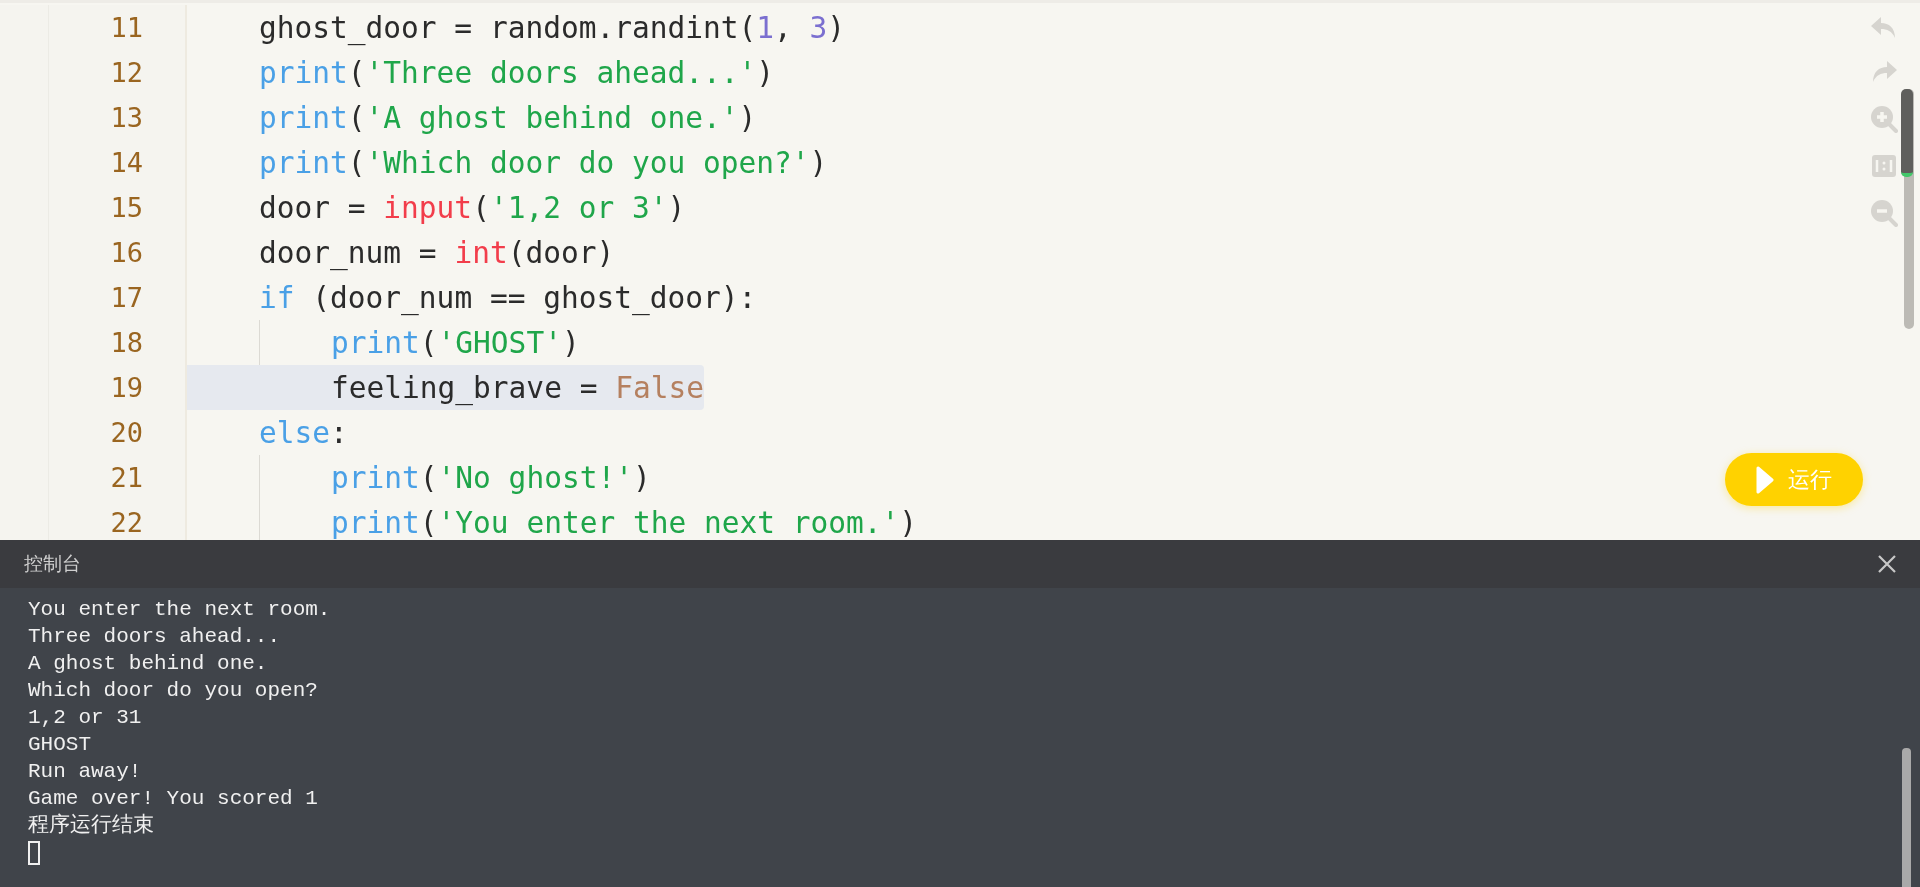 This screenshot has height=887, width=1920. What do you see at coordinates (34, 853) in the screenshot?
I see `text-cursor` at bounding box center [34, 853].